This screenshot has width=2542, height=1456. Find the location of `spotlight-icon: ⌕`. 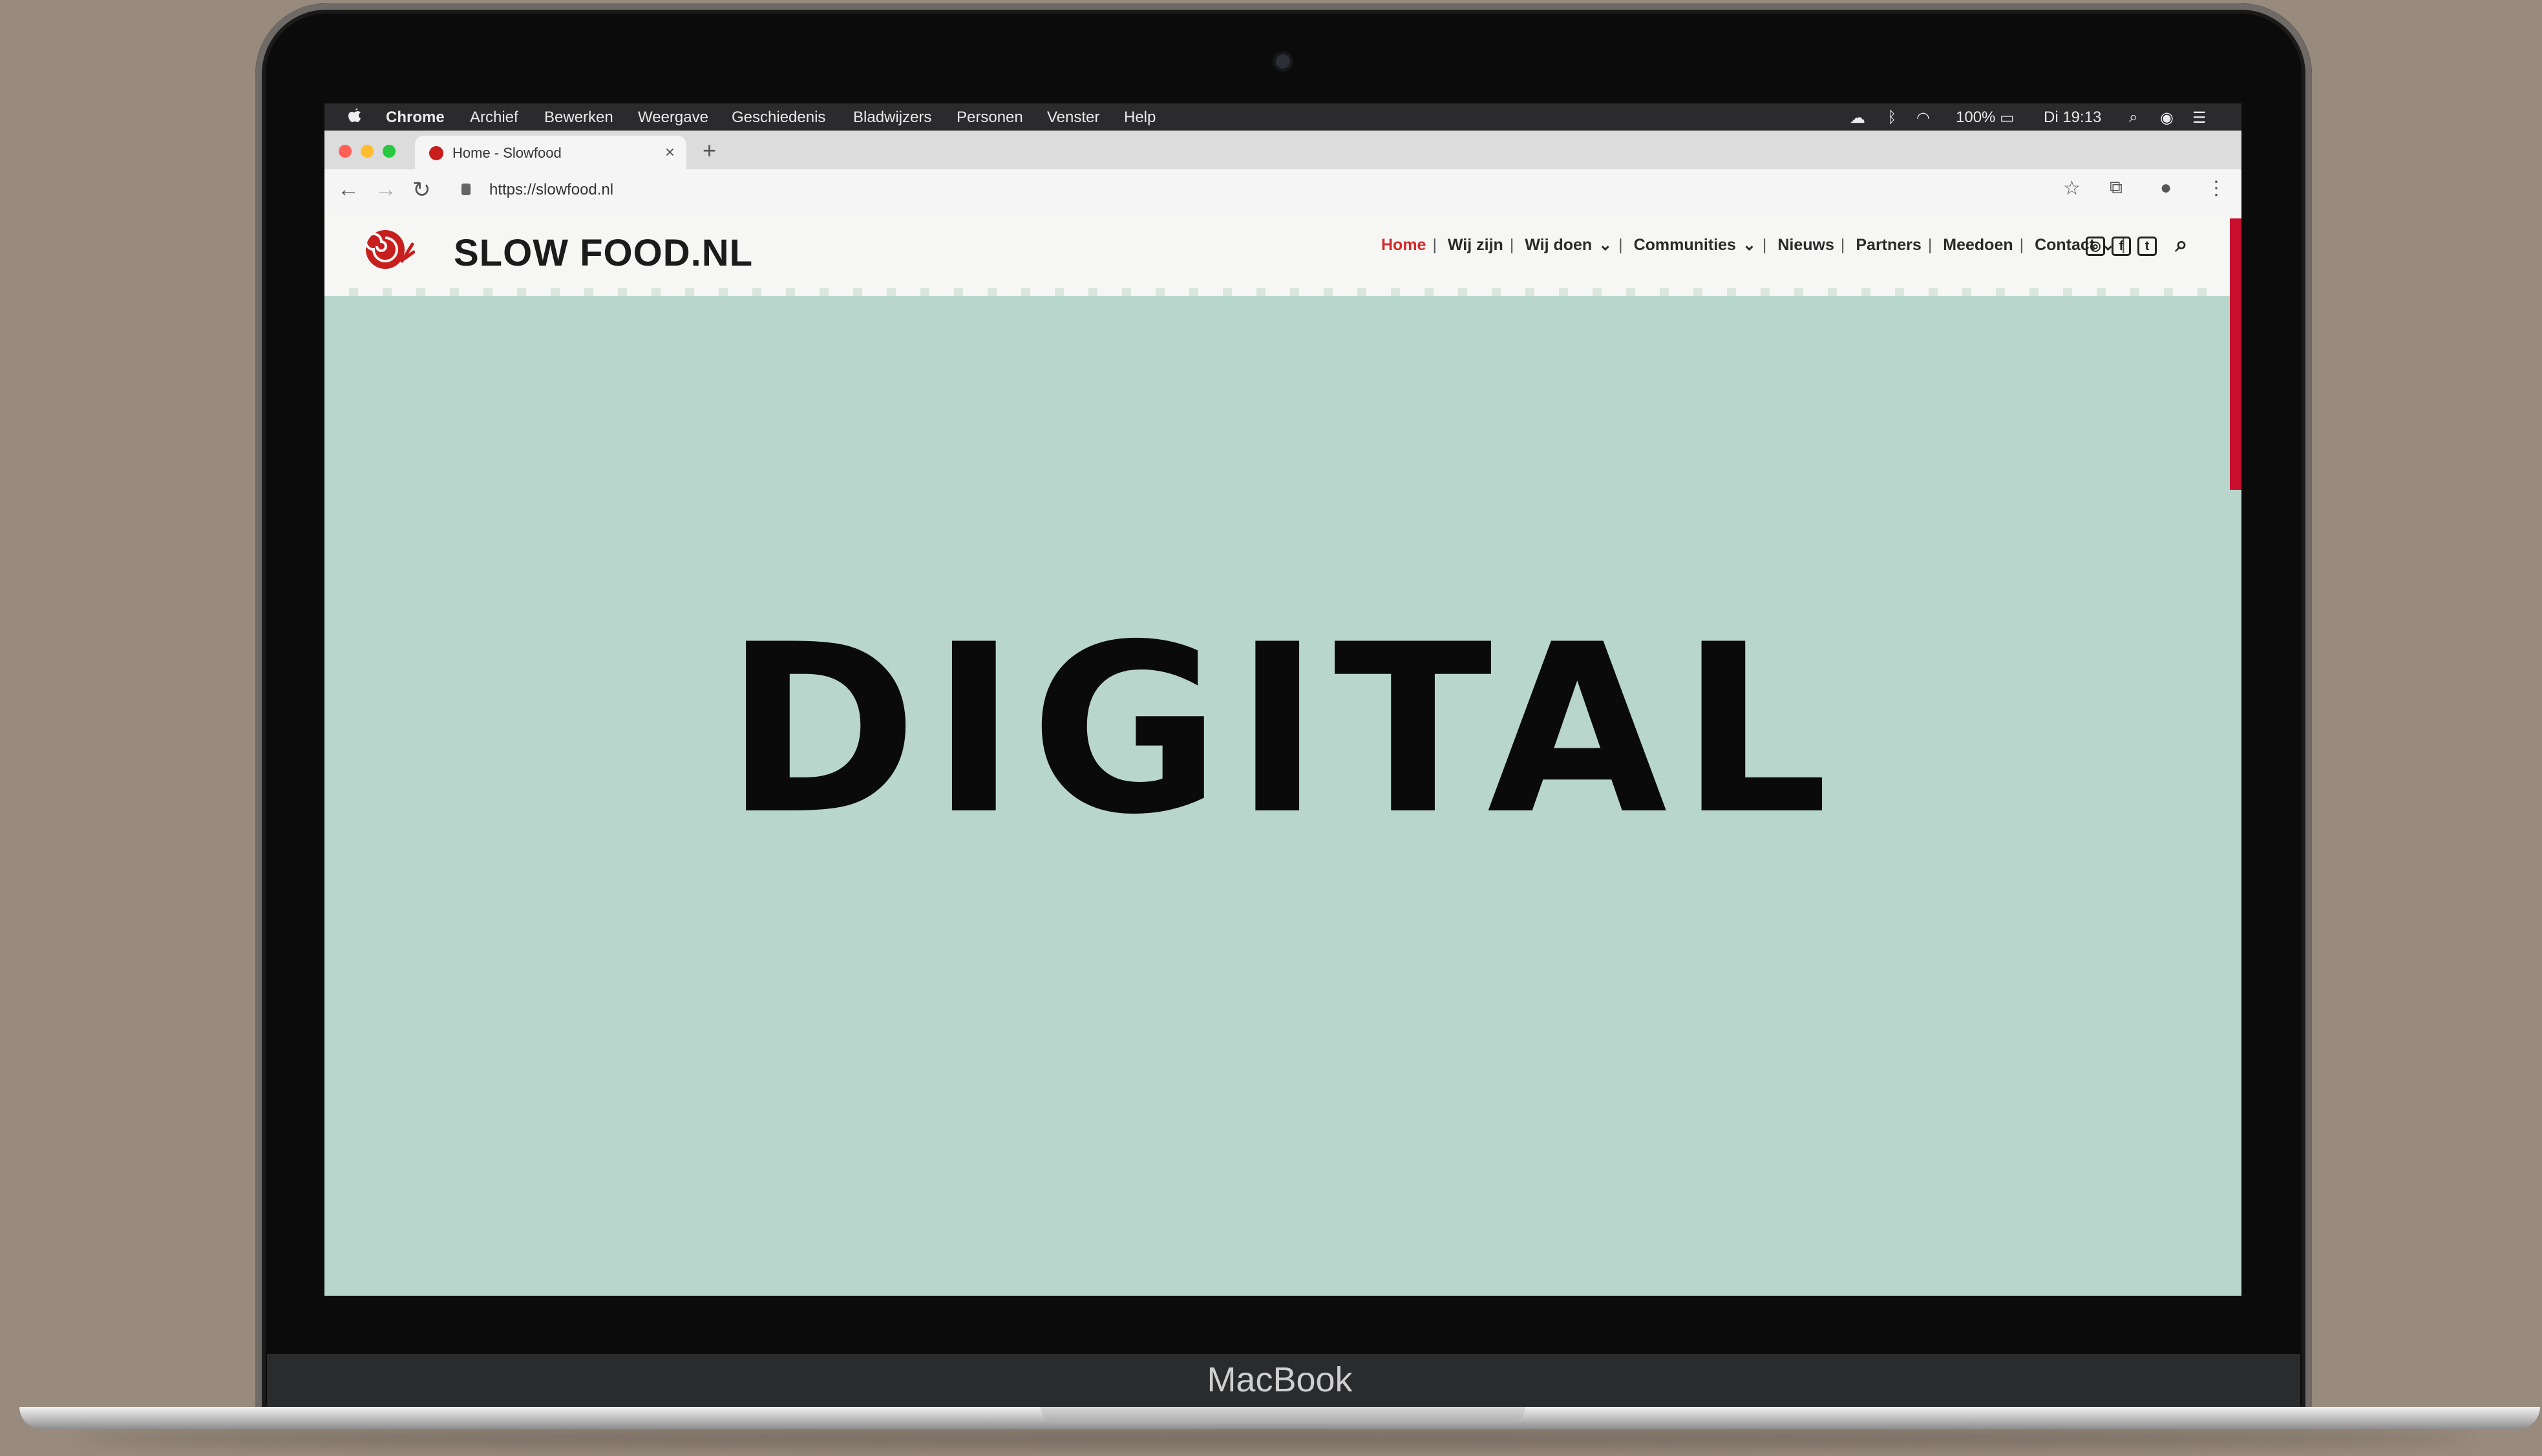

spotlight-icon: ⌕ is located at coordinates (2133, 118).